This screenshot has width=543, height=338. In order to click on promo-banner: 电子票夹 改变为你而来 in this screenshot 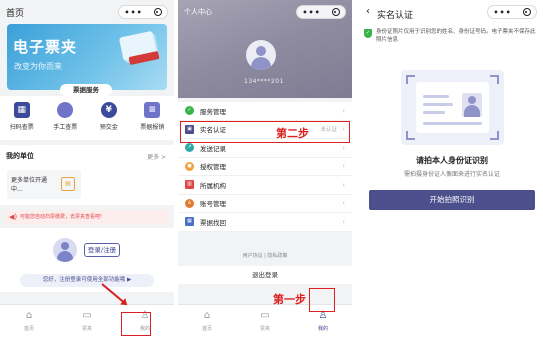, I will do `click(87, 57)`.